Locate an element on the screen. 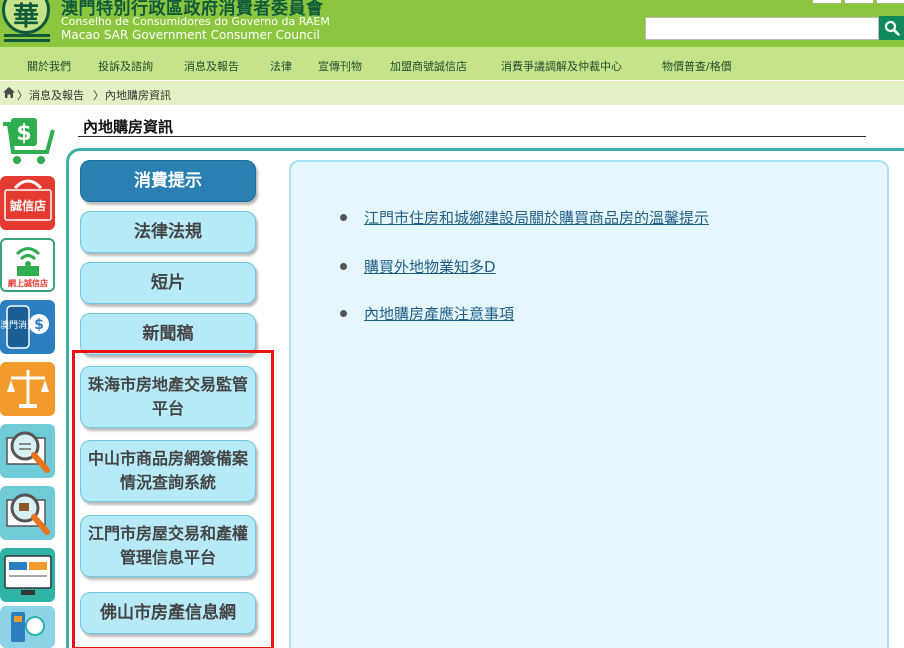 The width and height of the screenshot is (904, 648). tab-videos: 短片 is located at coordinates (168, 283).